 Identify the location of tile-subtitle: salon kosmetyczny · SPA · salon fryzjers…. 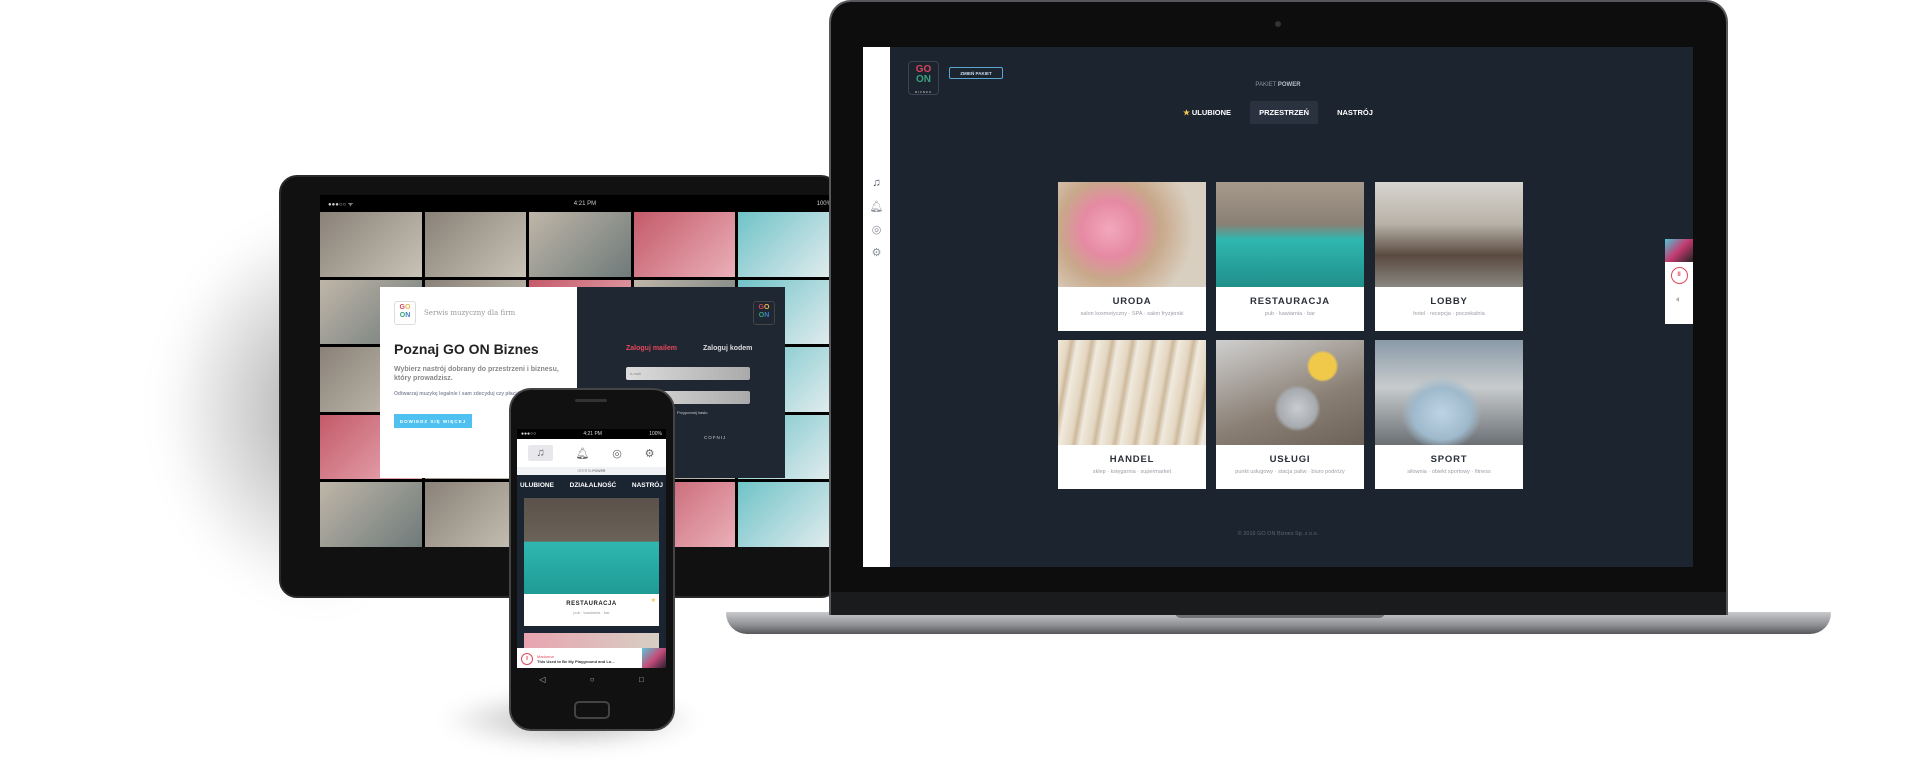
(1132, 314).